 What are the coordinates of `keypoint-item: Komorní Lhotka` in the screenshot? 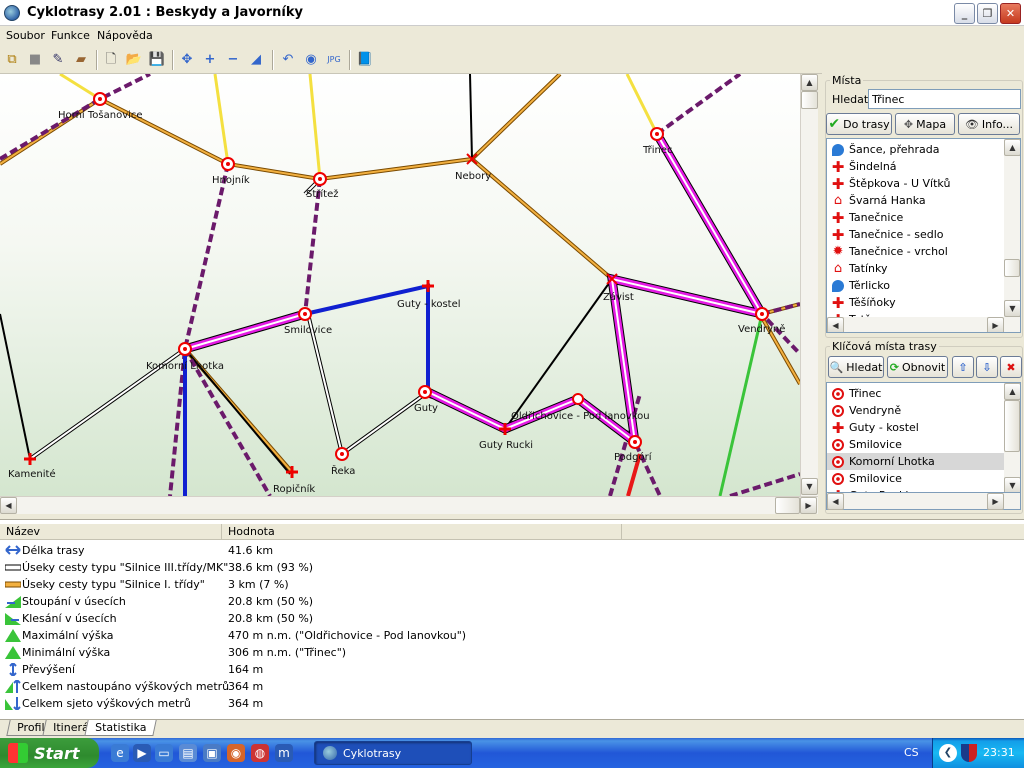 It's located at (916, 461).